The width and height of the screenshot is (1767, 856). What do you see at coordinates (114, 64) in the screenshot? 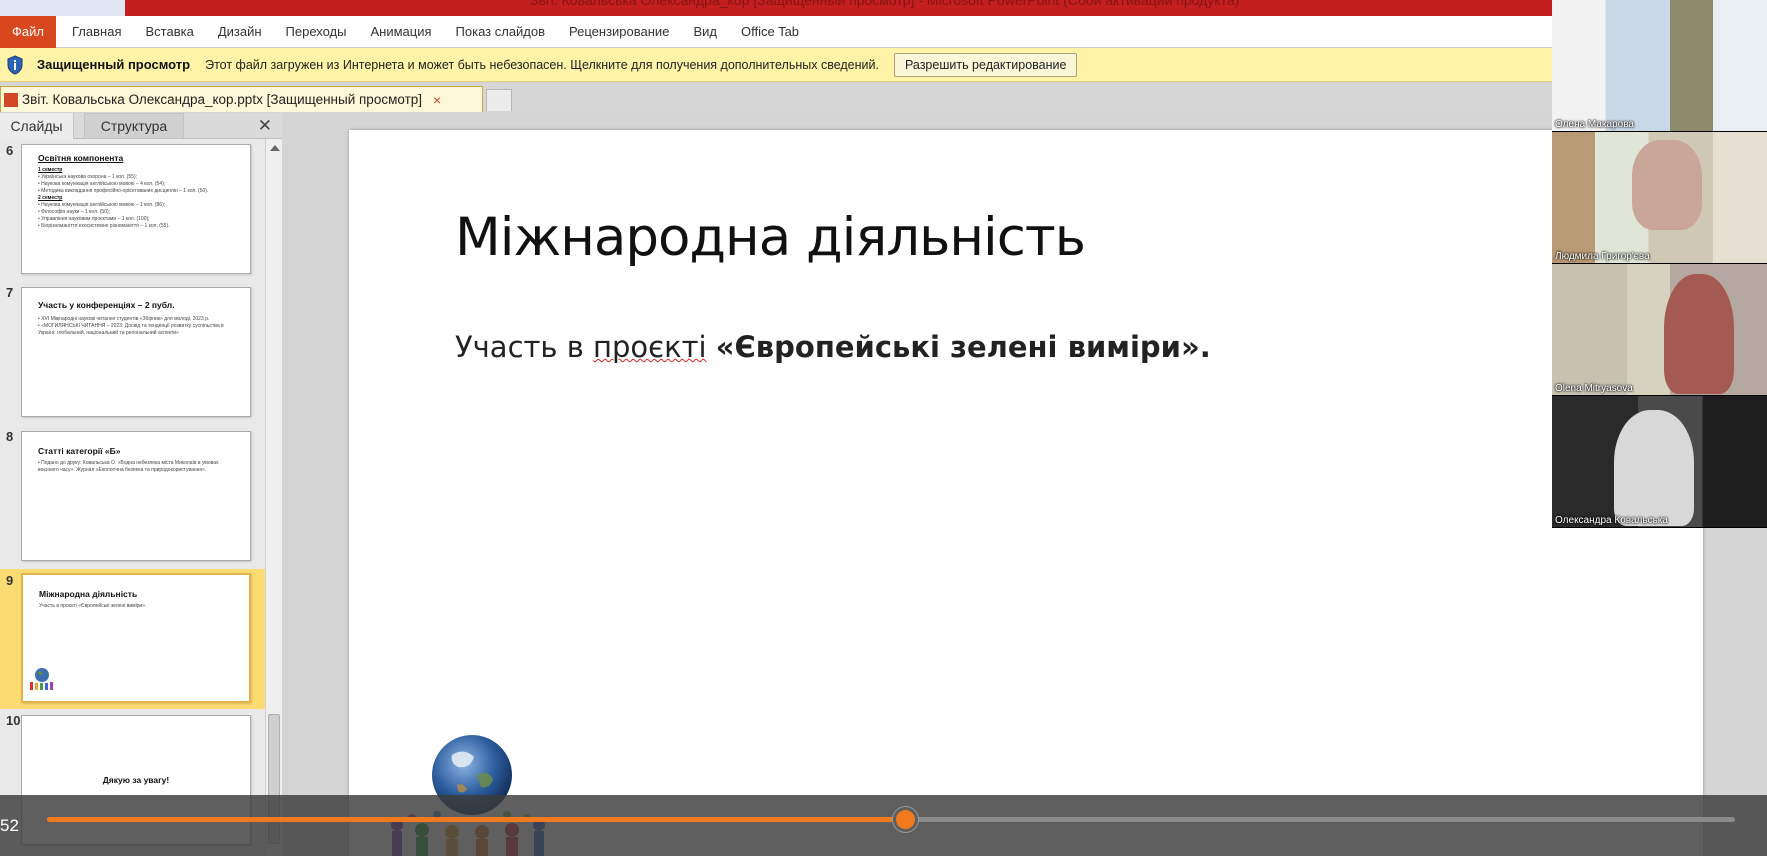
I see `protected-view-title: Защищенный просмотр` at bounding box center [114, 64].